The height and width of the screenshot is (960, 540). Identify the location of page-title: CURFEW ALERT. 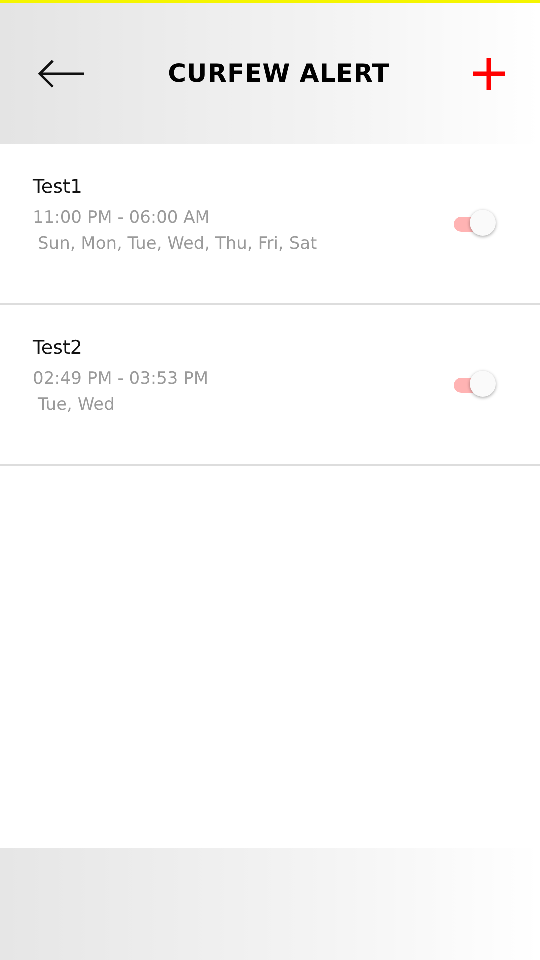
(279, 73).